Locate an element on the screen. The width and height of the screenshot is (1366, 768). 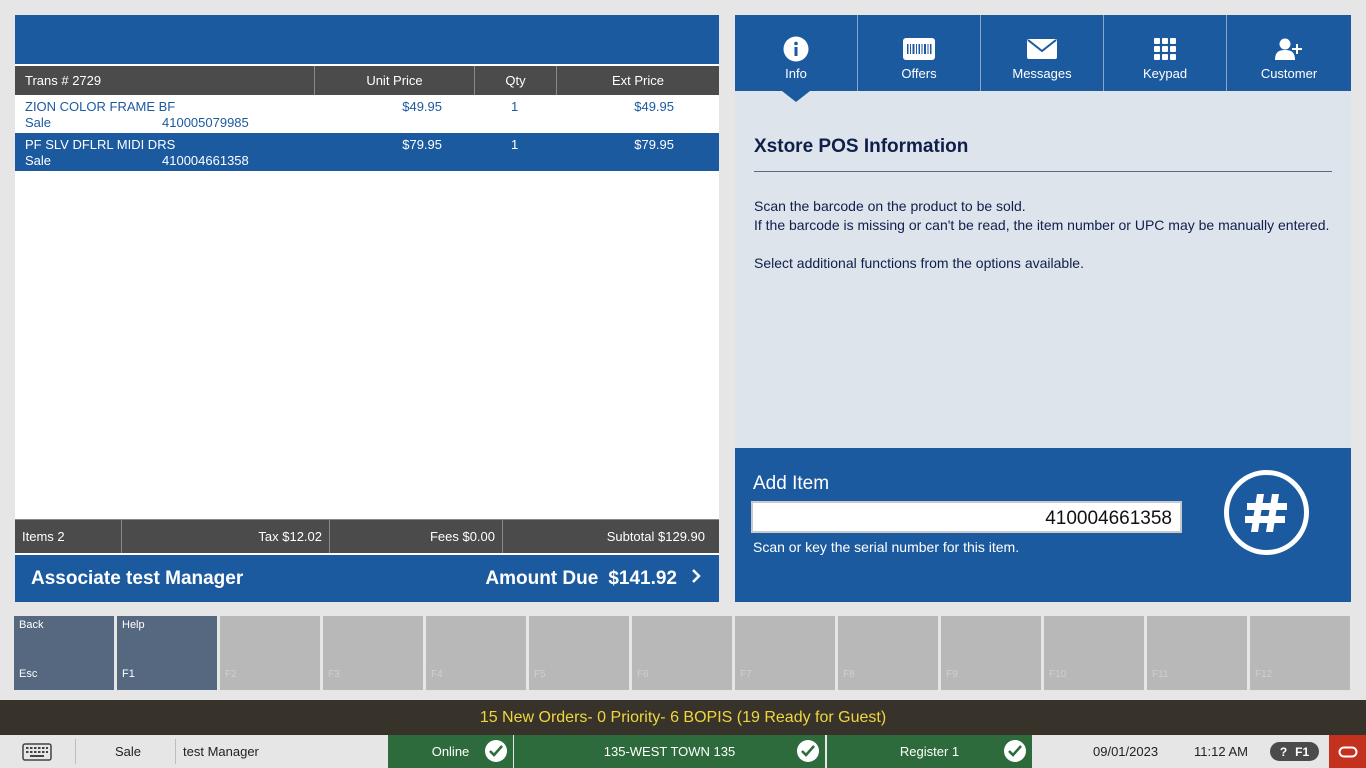
help-shortcut-button: ? F1 is located at coordinates (1294, 751).